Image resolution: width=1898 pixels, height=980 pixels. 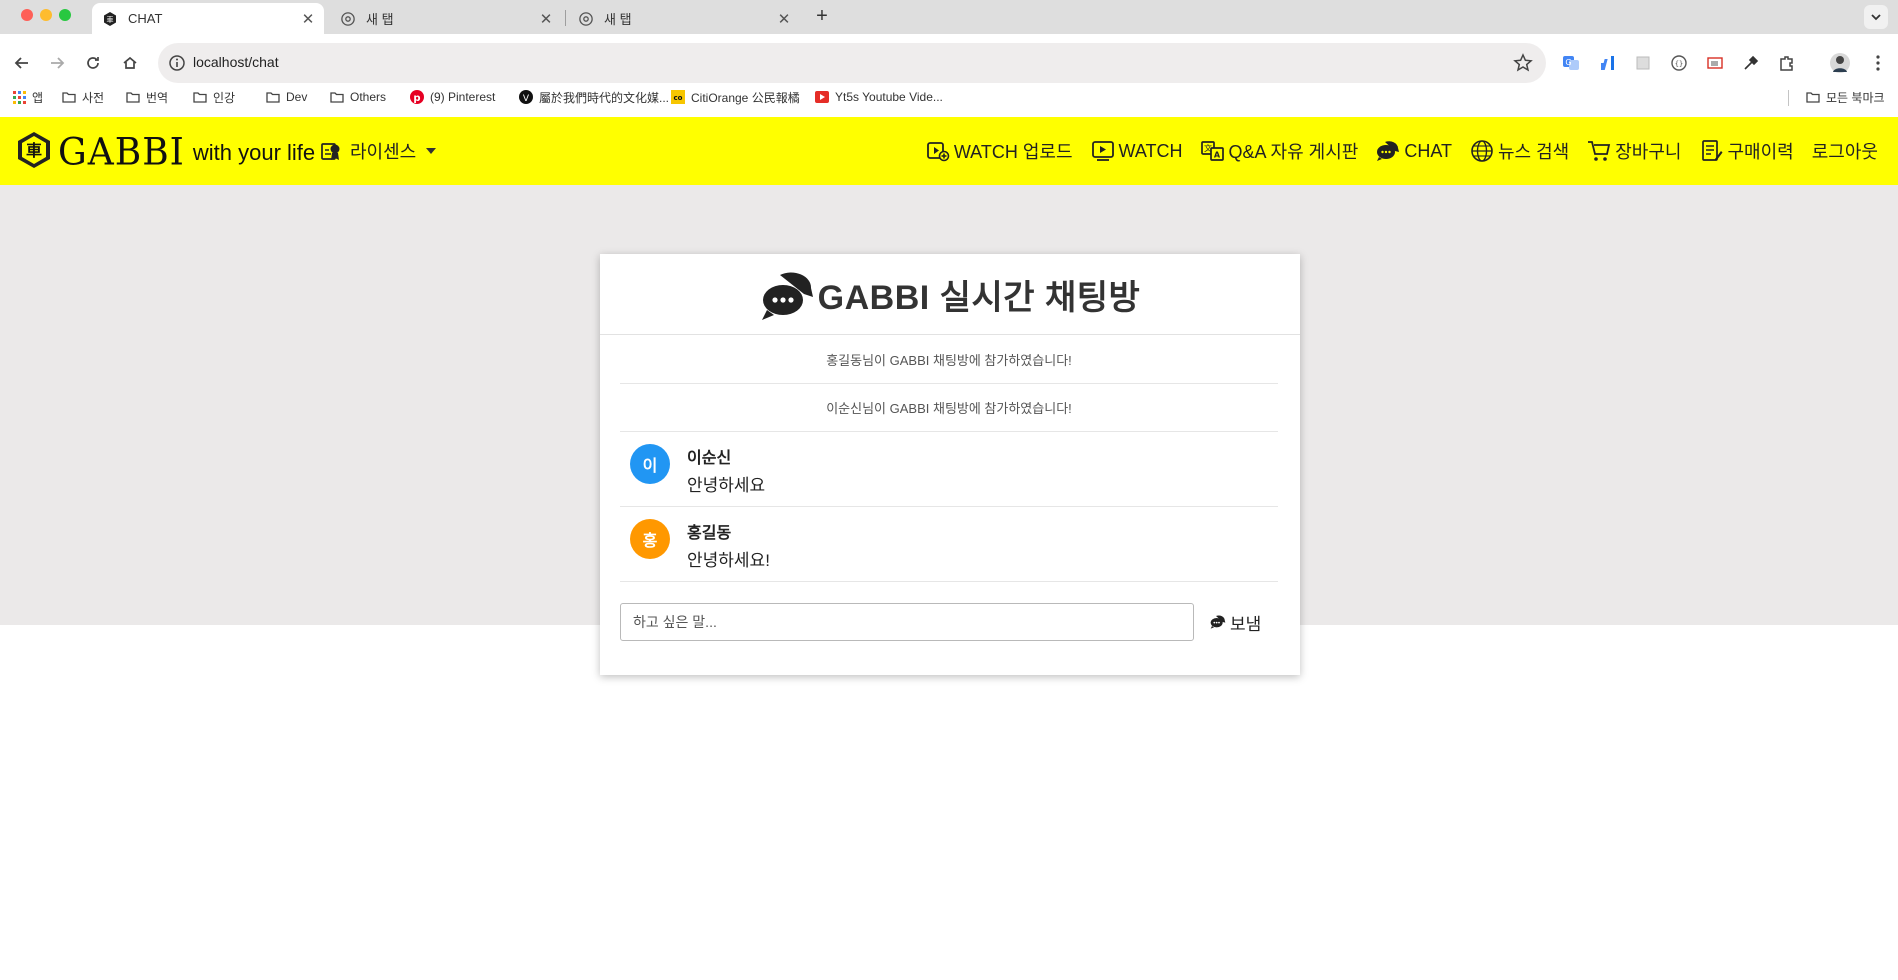 I want to click on bookmark-folder-others: Others, so click(x=358, y=97).